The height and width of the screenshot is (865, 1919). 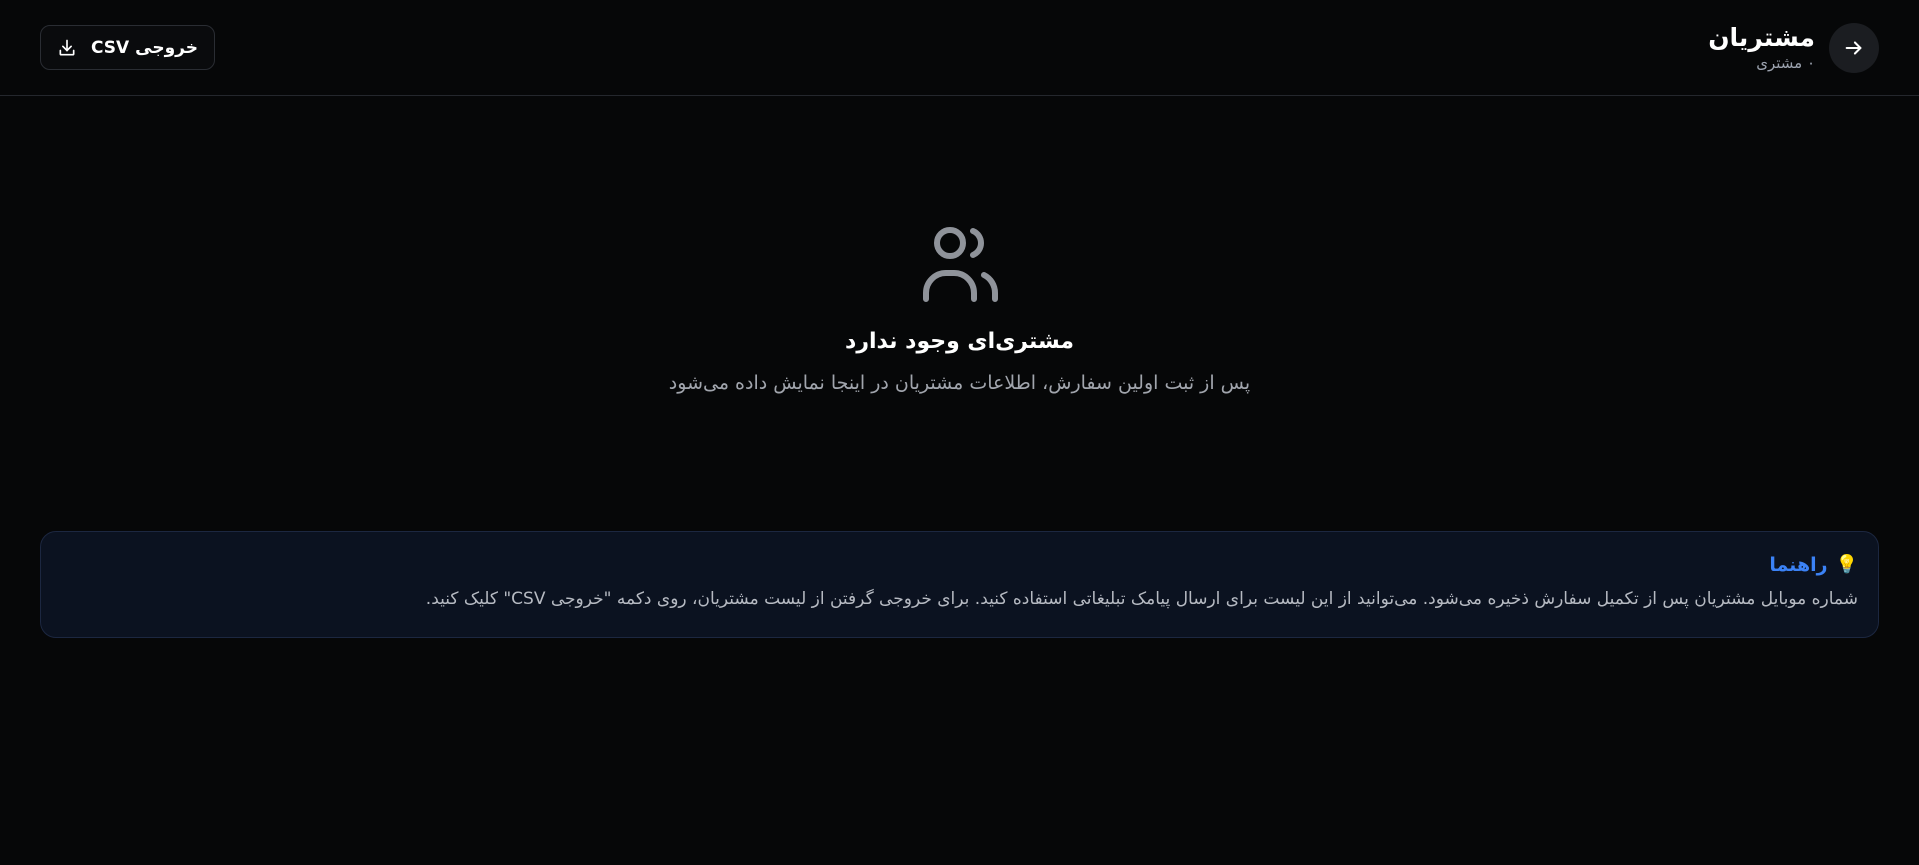 What do you see at coordinates (1761, 37) in the screenshot?
I see `page-title: مشتریان` at bounding box center [1761, 37].